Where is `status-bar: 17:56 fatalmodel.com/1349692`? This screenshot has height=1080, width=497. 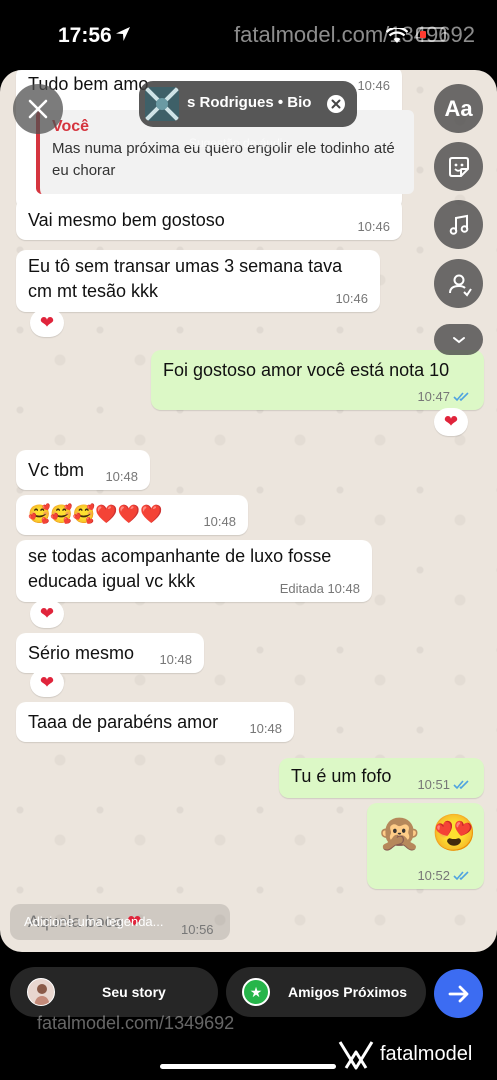
status-bar: 17:56 fatalmodel.com/1349692 is located at coordinates (248, 36).